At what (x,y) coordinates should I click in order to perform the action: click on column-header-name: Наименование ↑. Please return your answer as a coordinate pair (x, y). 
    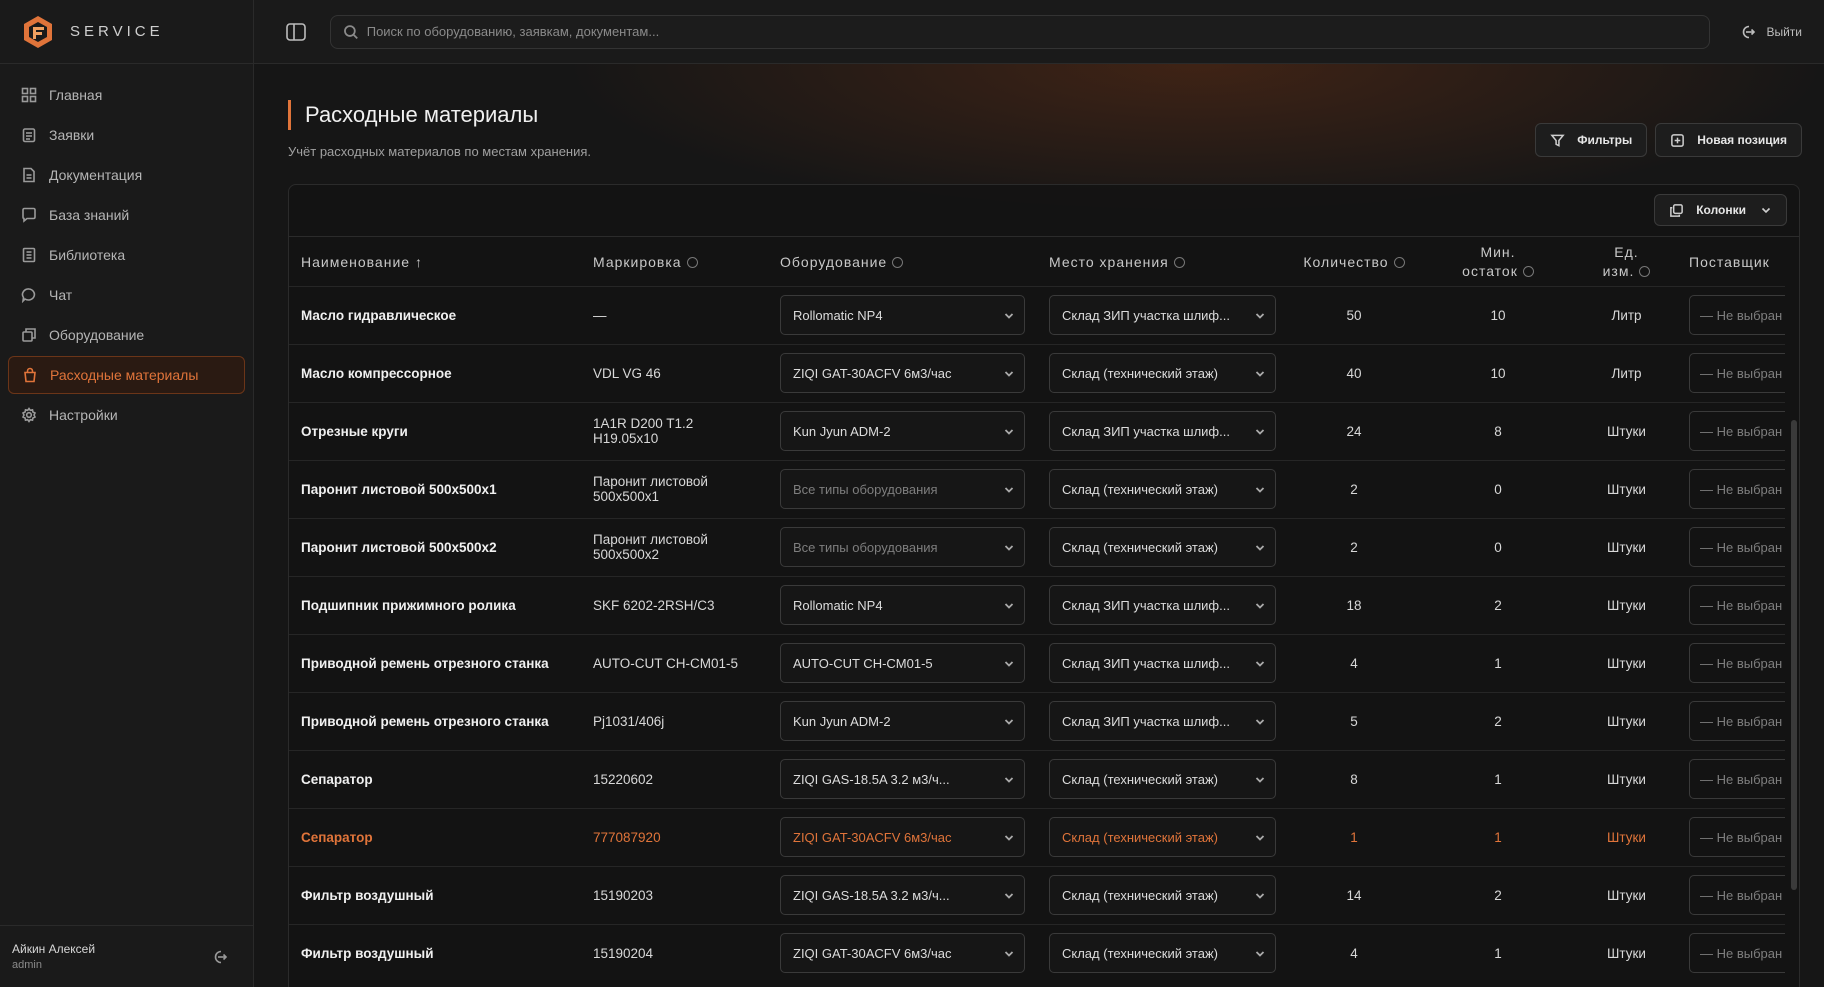
    Looking at the image, I should click on (435, 262).